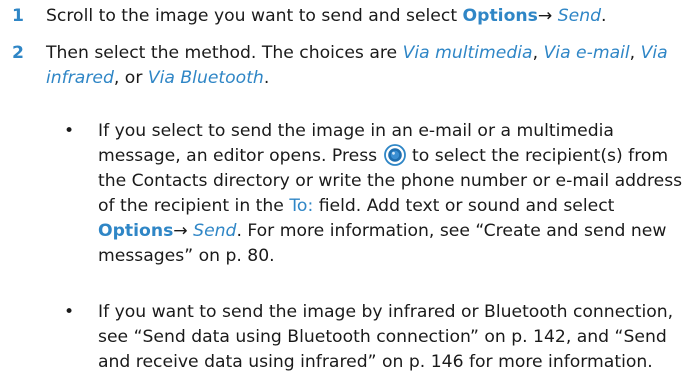  Describe the element at coordinates (18, 53) in the screenshot. I see `step-number: 2` at that location.